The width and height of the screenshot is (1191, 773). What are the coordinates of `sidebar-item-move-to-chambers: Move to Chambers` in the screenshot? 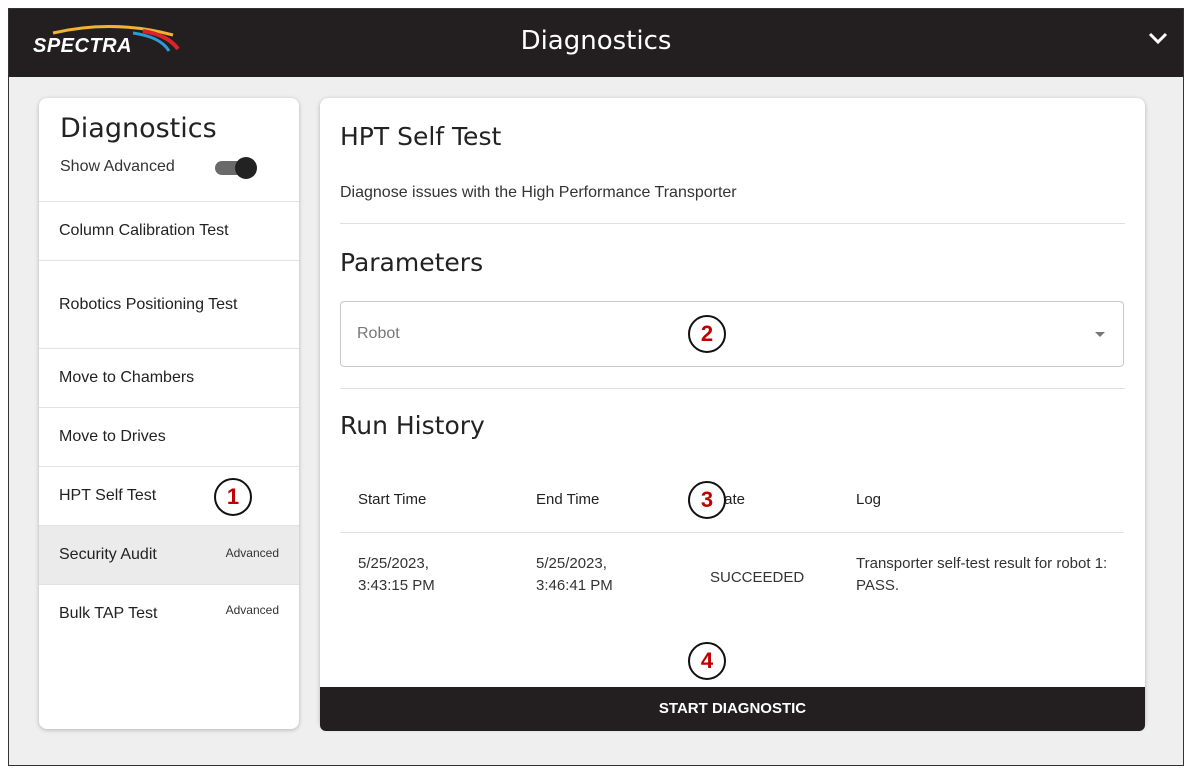 It's located at (169, 377).